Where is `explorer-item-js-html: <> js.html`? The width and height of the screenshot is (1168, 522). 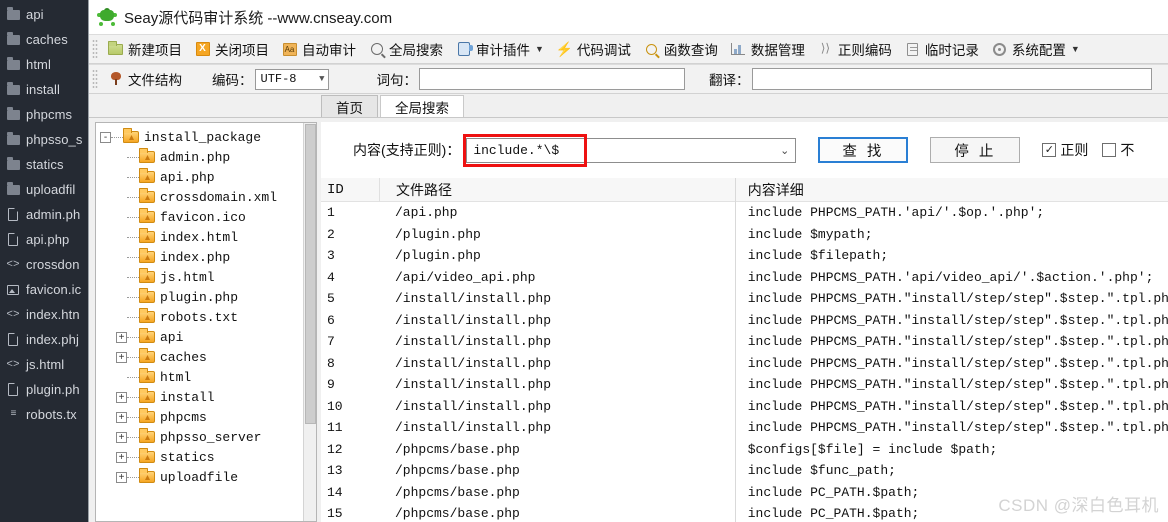
explorer-item-js-html: <> js.html is located at coordinates (44, 364).